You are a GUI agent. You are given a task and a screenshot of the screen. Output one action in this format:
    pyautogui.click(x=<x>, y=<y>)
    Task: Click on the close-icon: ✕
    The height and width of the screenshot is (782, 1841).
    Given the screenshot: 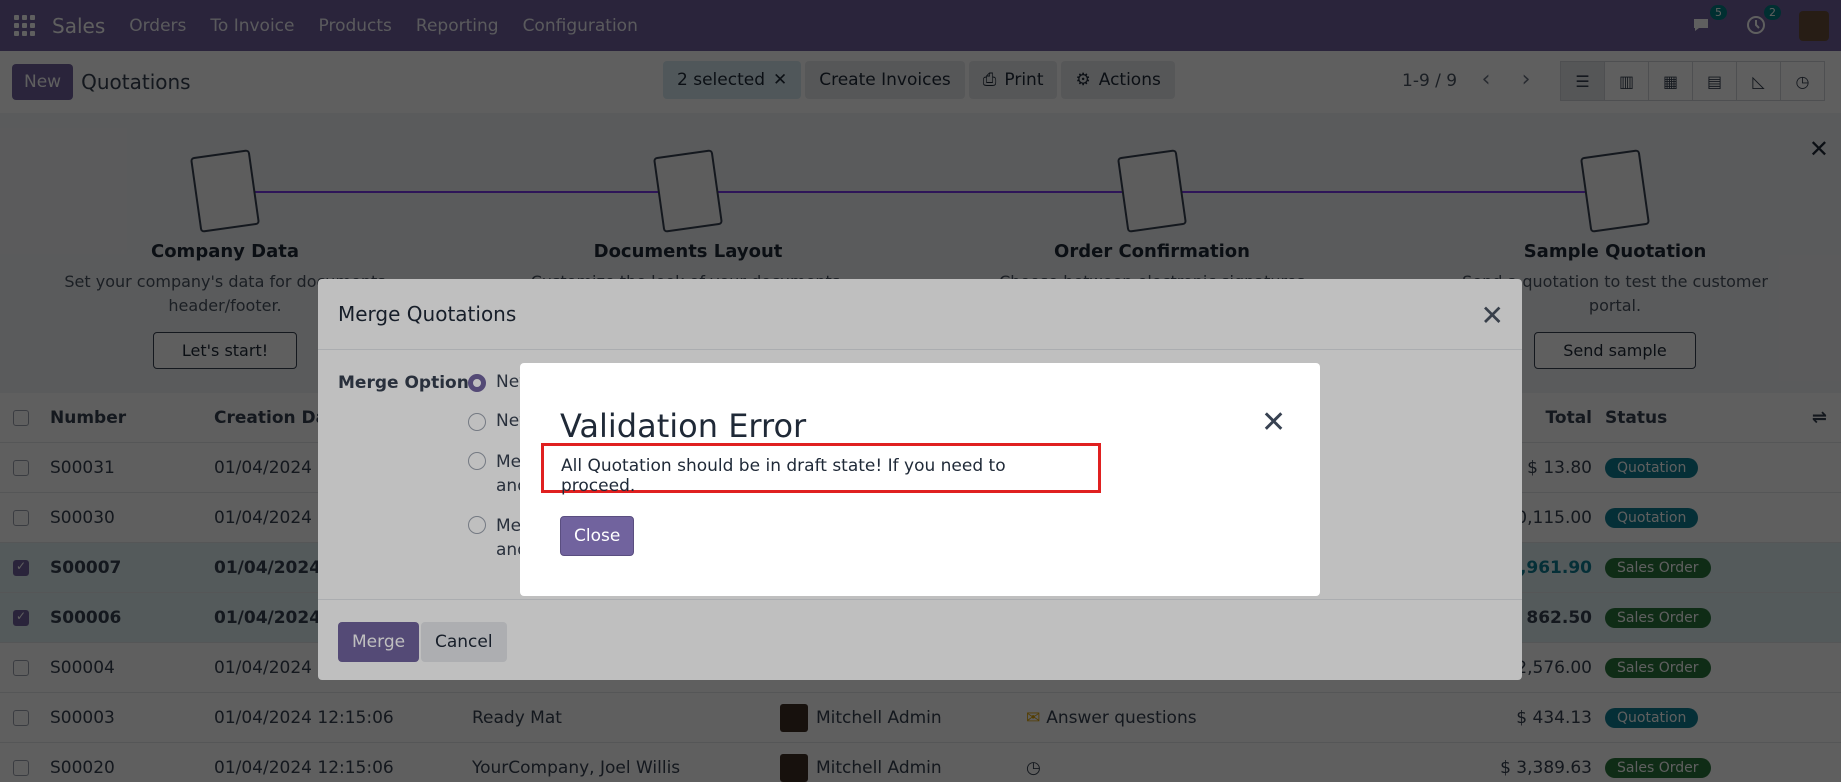 What is the action you would take?
    pyautogui.click(x=1273, y=423)
    